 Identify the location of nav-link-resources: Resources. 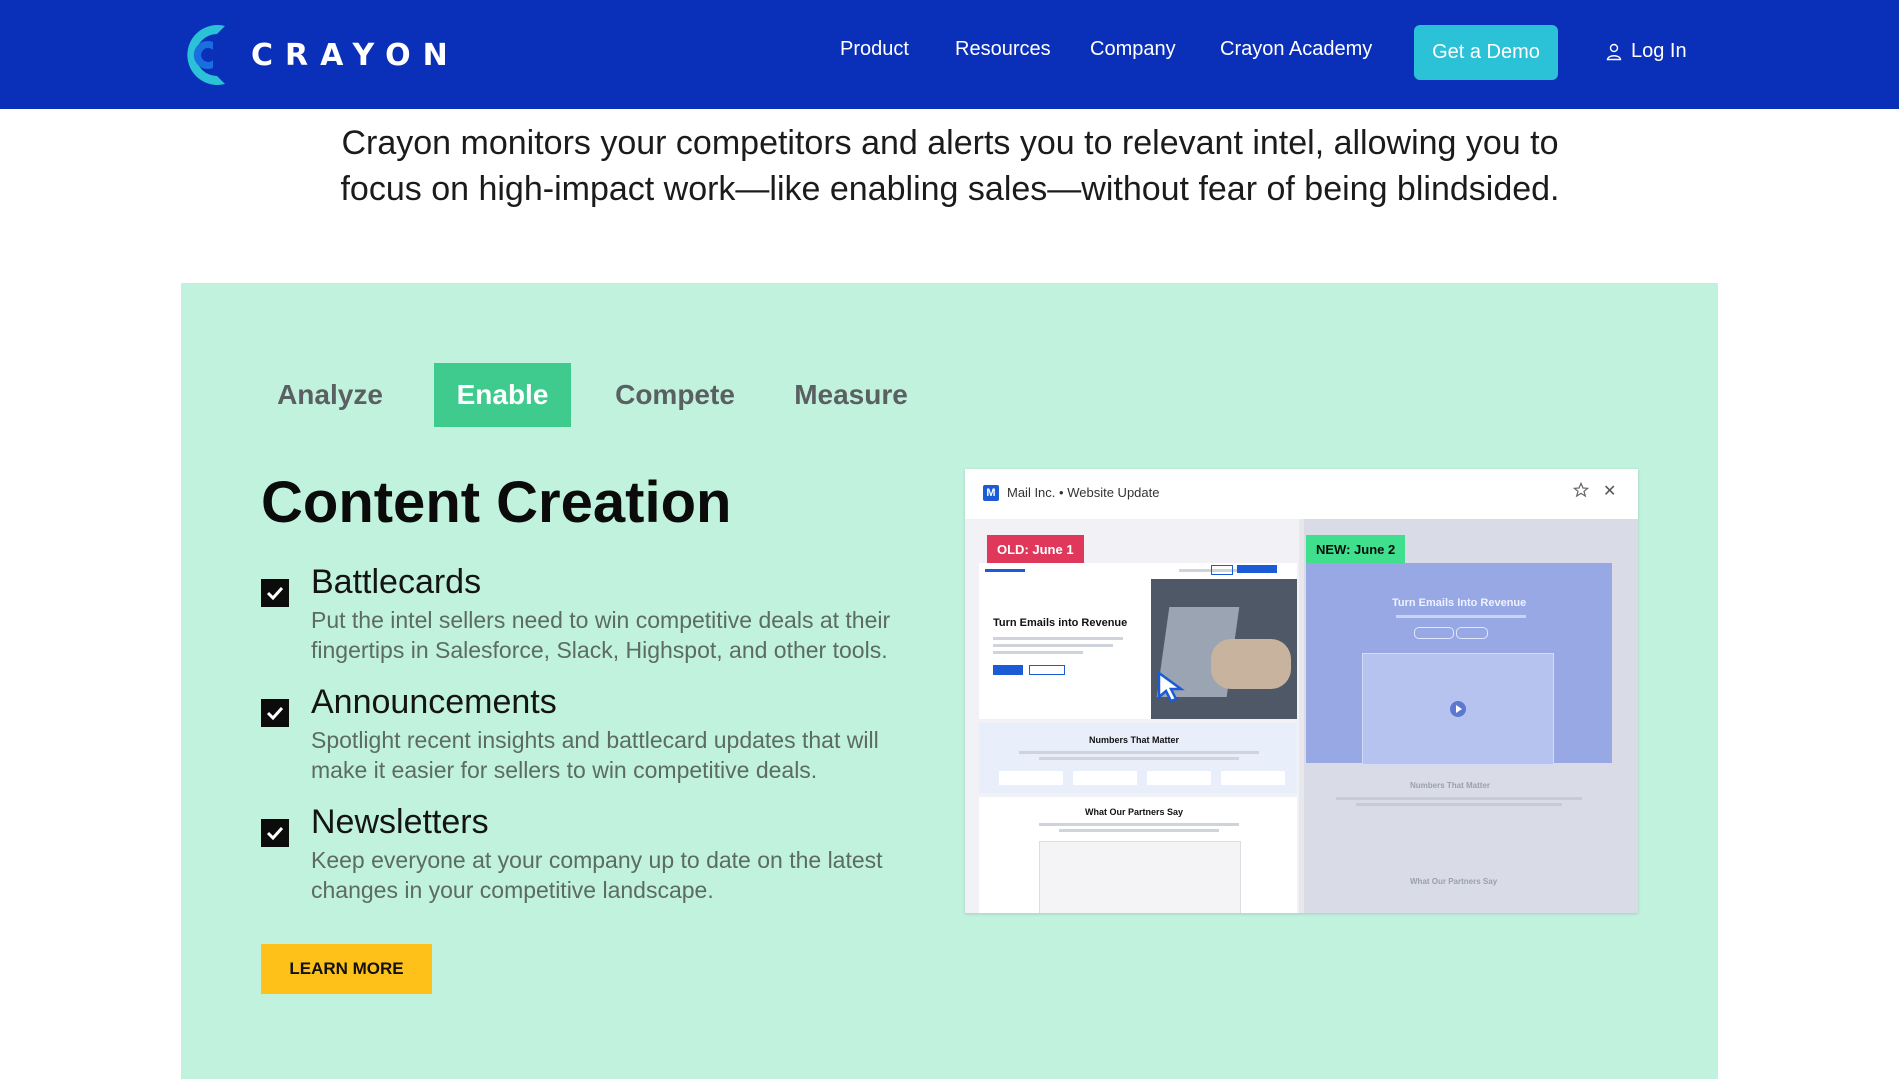
(1003, 49).